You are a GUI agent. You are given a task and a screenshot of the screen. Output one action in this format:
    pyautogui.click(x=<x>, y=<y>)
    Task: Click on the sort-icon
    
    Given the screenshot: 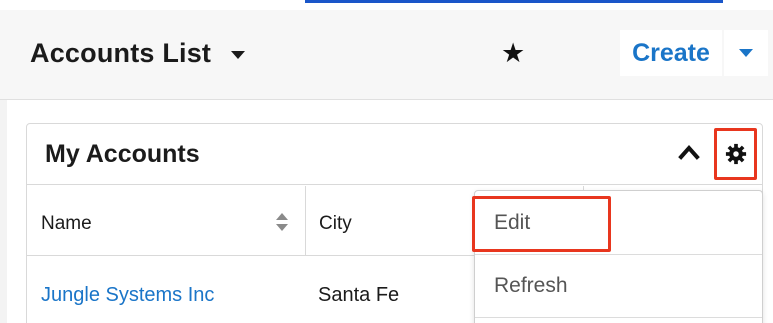 What is the action you would take?
    pyautogui.click(x=282, y=222)
    